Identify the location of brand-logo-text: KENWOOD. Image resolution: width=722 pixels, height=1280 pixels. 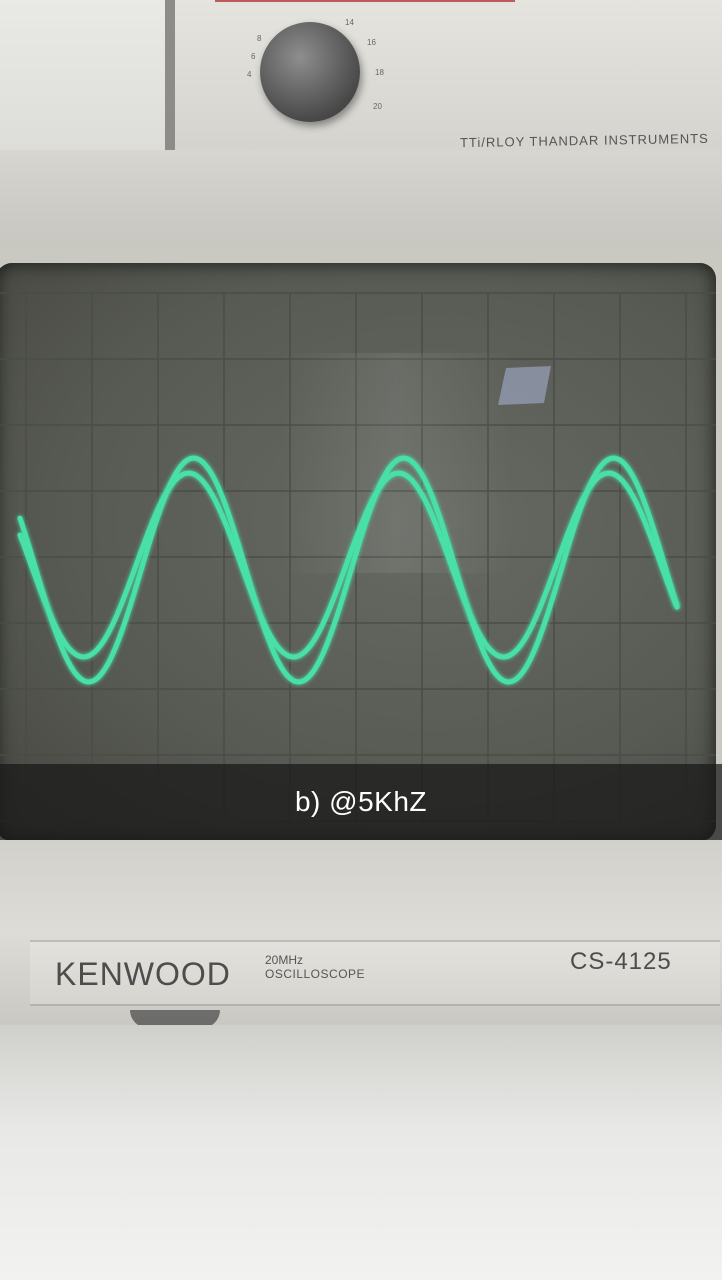
(143, 974).